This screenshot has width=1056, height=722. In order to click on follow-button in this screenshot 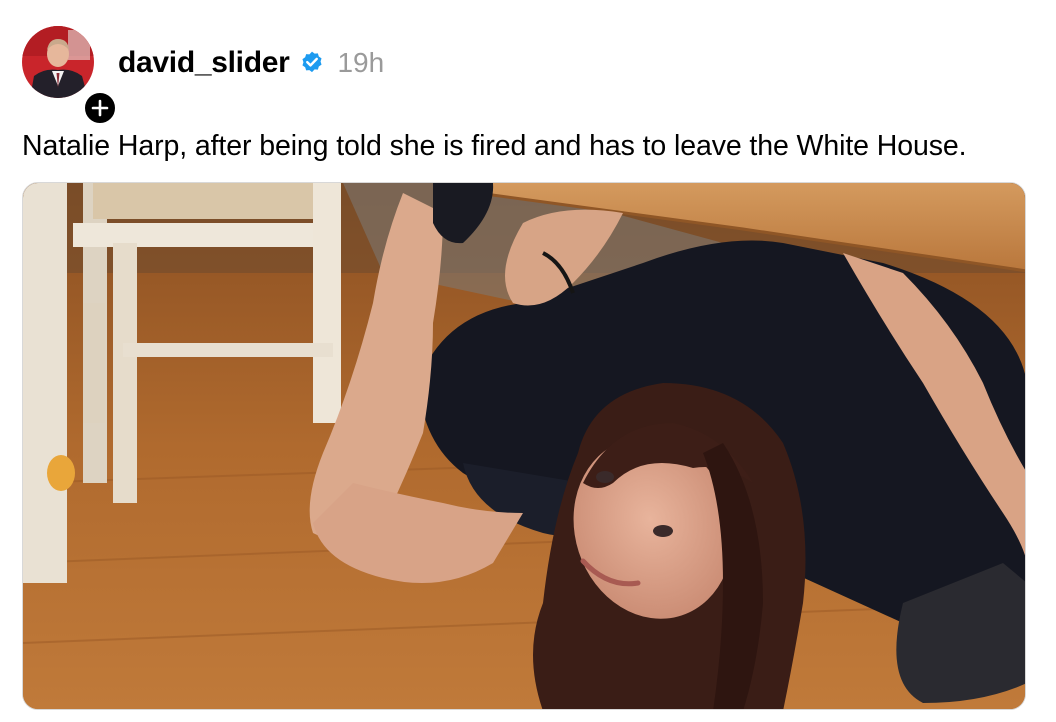, I will do `click(100, 108)`.